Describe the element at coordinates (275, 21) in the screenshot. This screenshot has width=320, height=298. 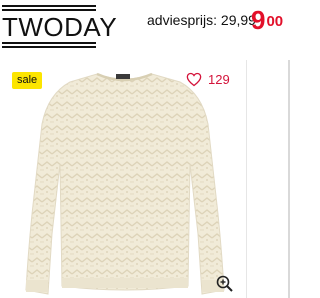
I see `sale-price-cents: 00` at that location.